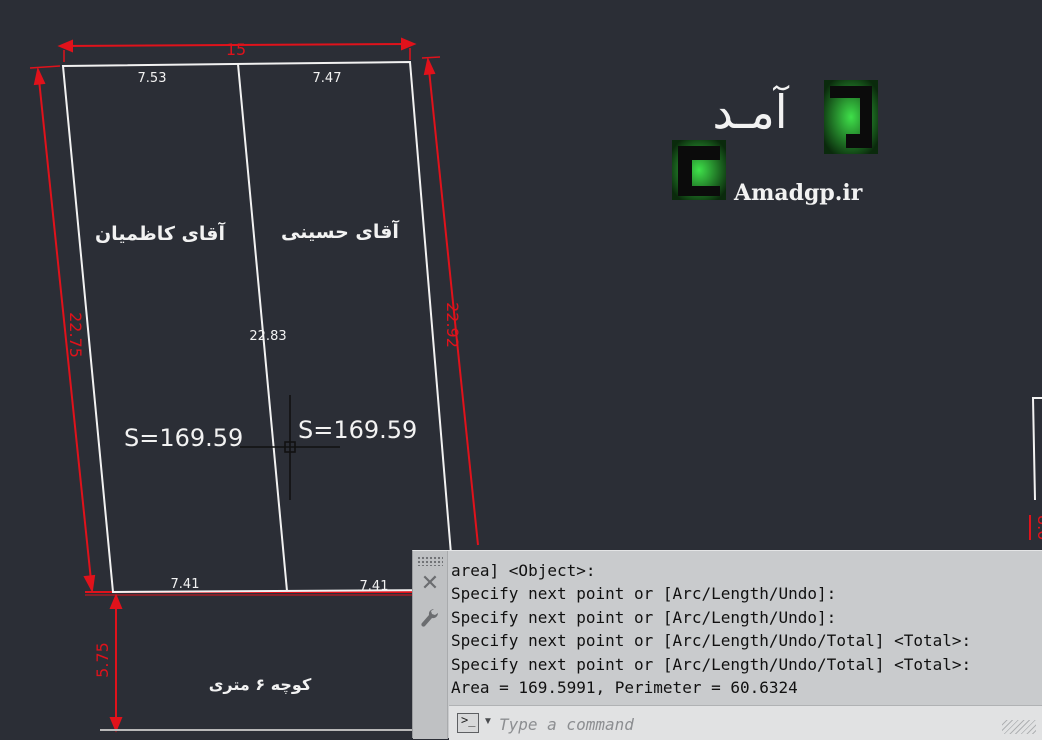  Describe the element at coordinates (102, 660) in the screenshot. I see `dim-street-label: 5.75` at that location.